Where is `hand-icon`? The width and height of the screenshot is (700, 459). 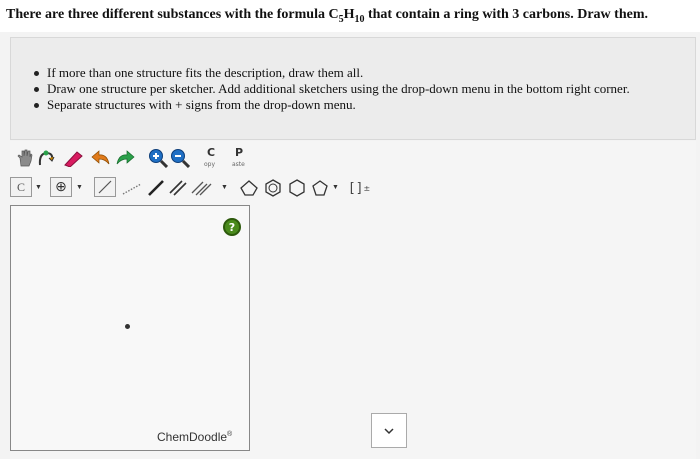
hand-icon is located at coordinates (25, 158).